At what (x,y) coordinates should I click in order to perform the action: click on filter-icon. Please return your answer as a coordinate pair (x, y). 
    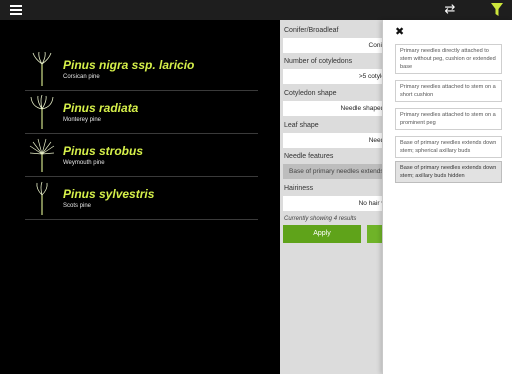
    Looking at the image, I should click on (497, 10).